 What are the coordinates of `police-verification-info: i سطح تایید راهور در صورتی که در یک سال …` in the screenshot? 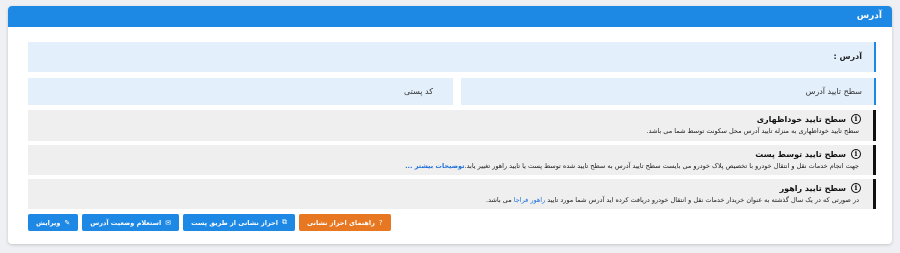 It's located at (452, 194).